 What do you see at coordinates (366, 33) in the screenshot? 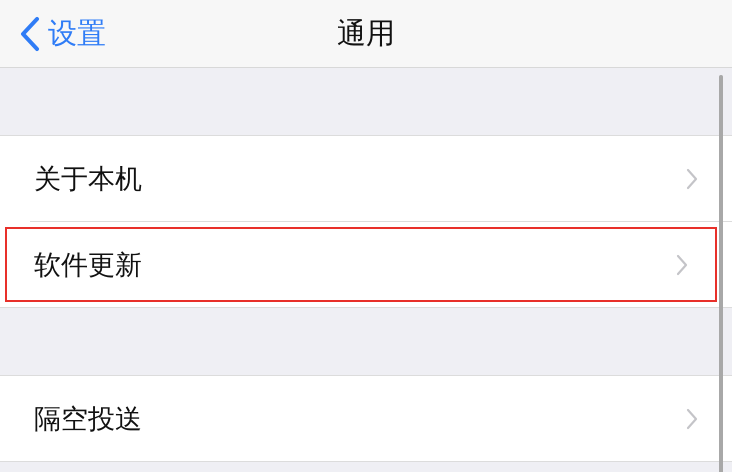
I see `screen-title: 通用` at bounding box center [366, 33].